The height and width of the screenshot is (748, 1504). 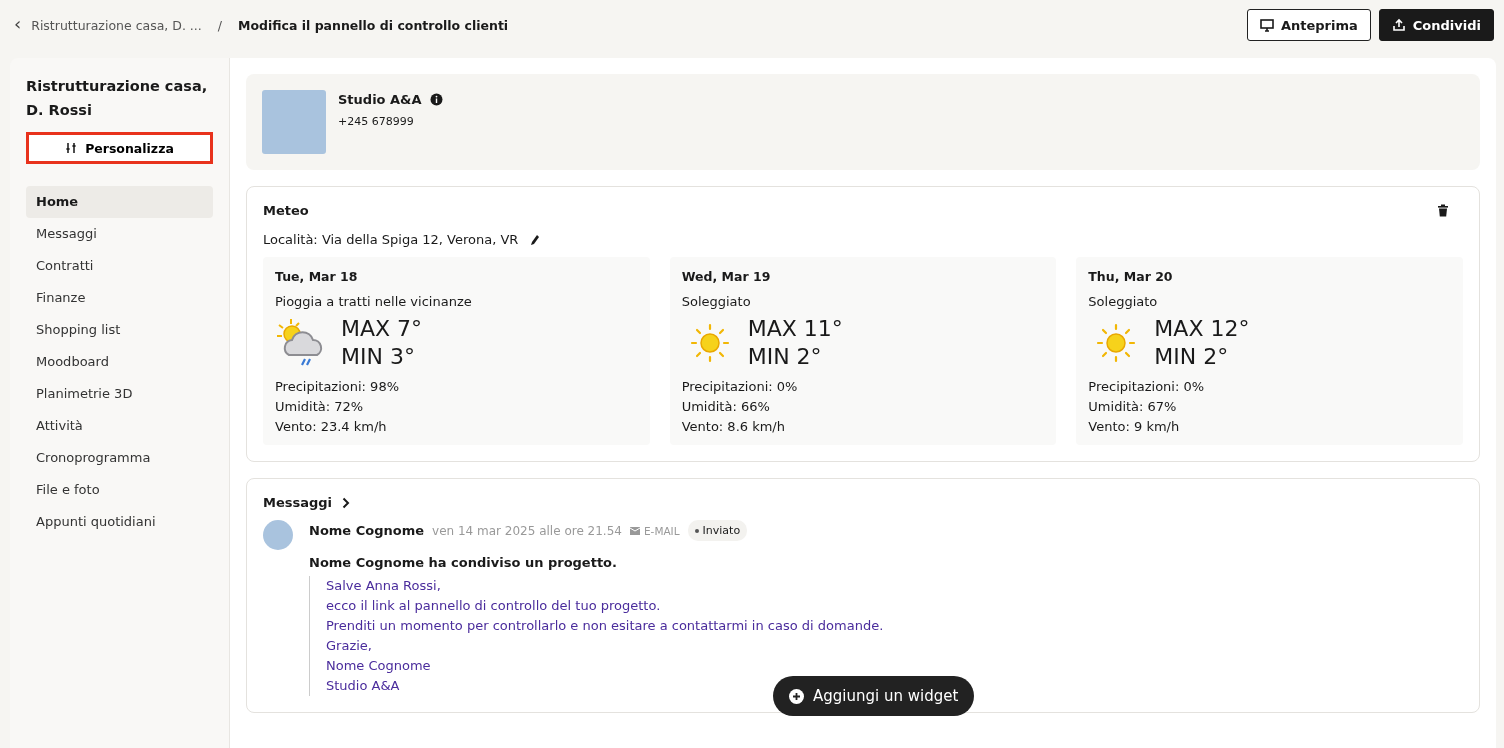 What do you see at coordinates (717, 530) in the screenshot?
I see `status-badge: Inviato` at bounding box center [717, 530].